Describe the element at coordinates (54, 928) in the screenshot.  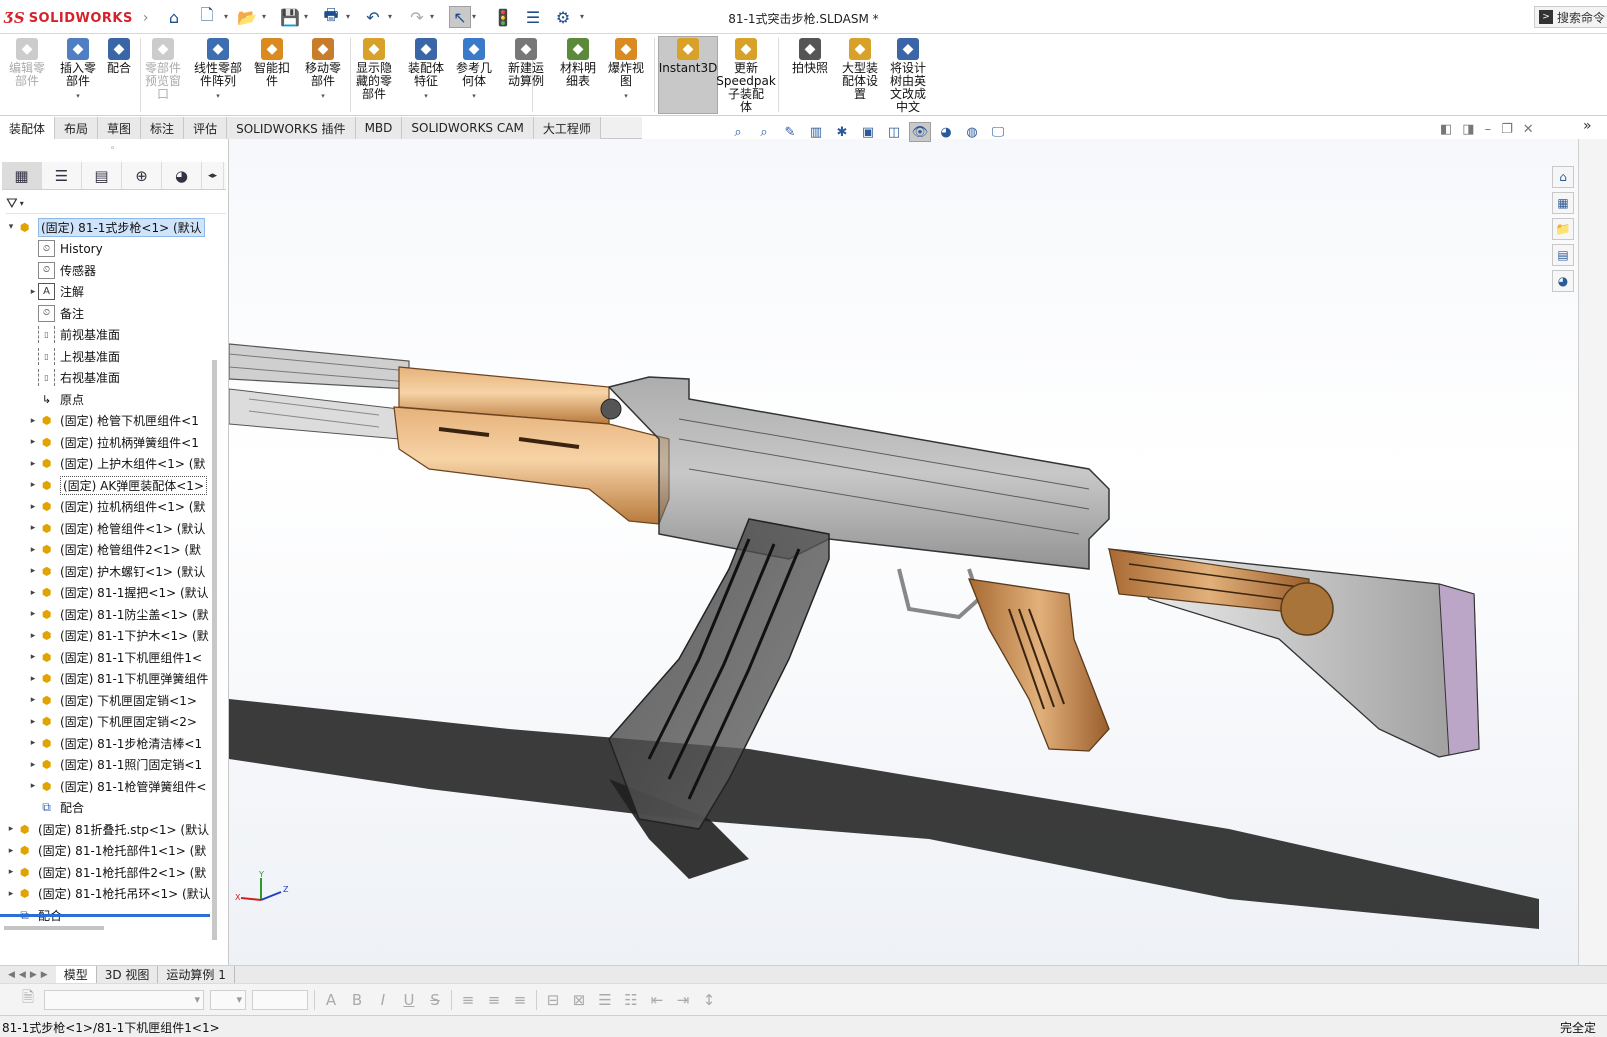
I see `tree-horizontal-scrollbar` at that location.